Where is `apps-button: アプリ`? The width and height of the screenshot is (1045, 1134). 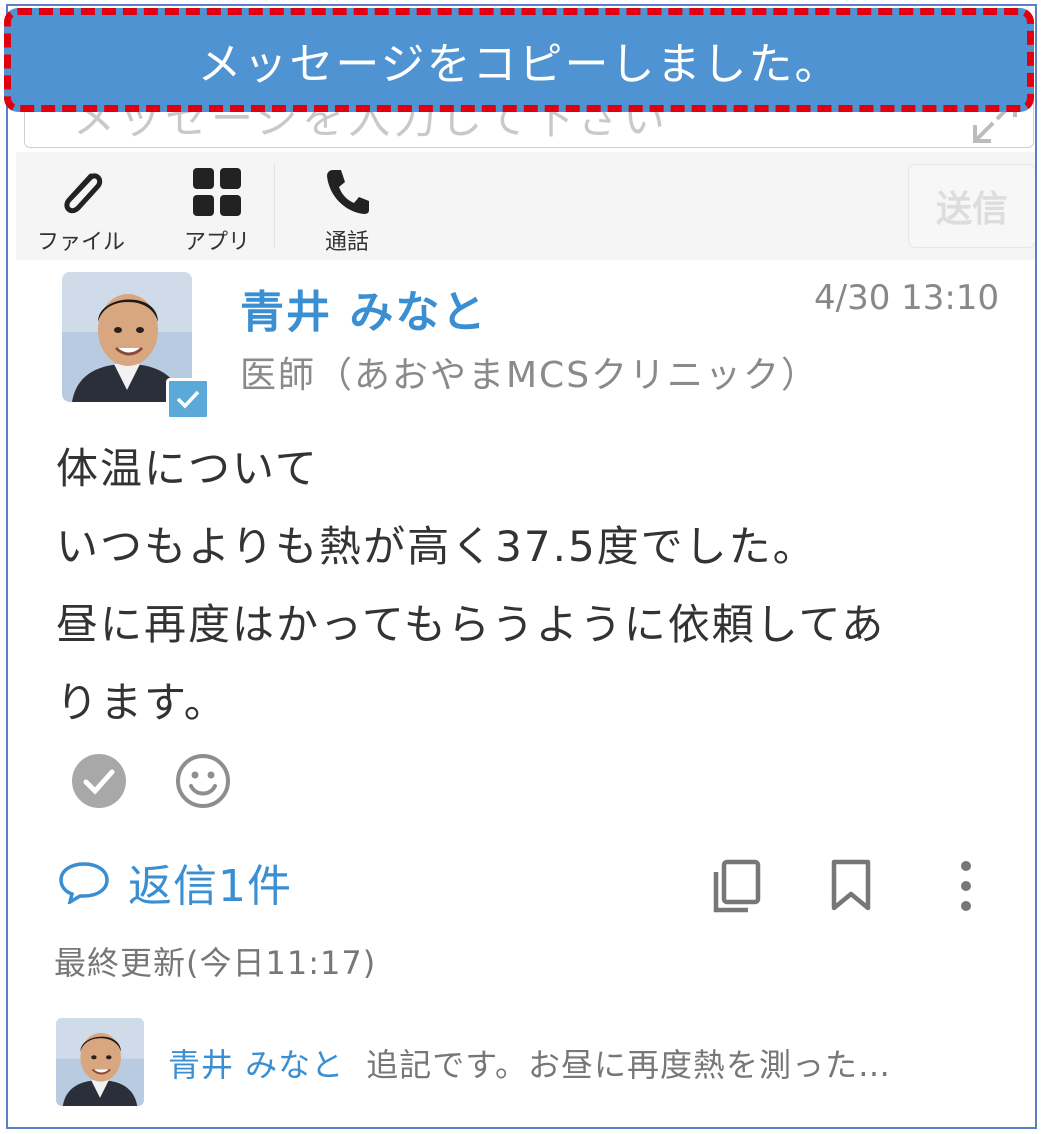
apps-button: アプリ is located at coordinates (217, 206).